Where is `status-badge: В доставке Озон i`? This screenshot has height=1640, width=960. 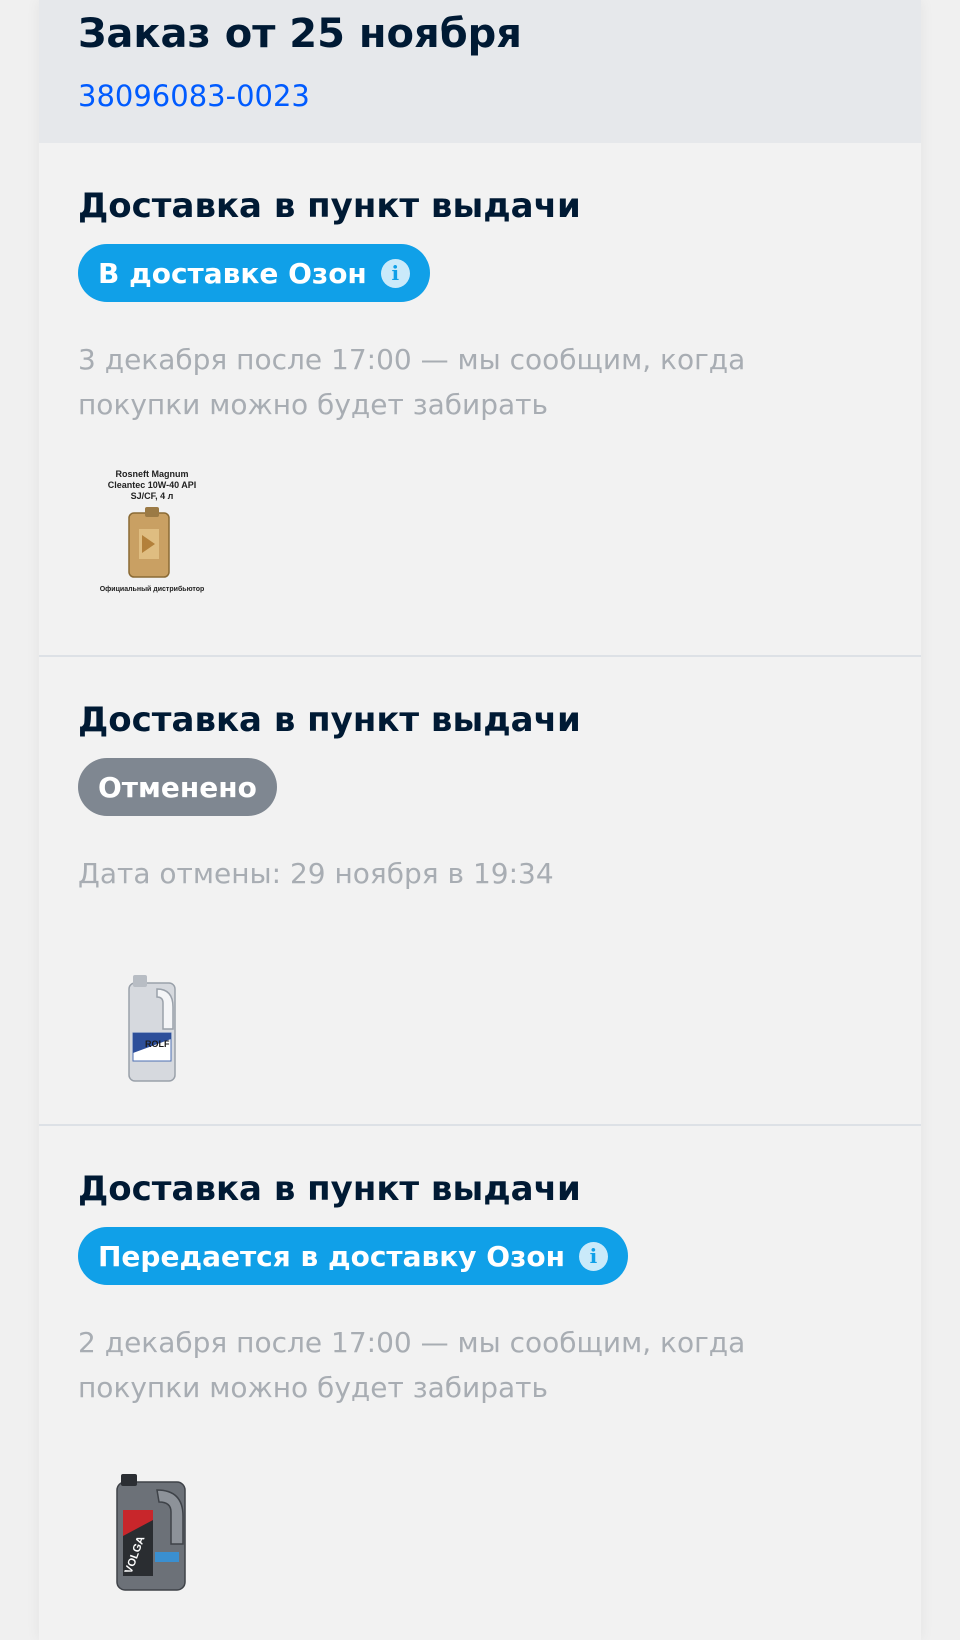
status-badge: В доставке Озон i is located at coordinates (254, 273).